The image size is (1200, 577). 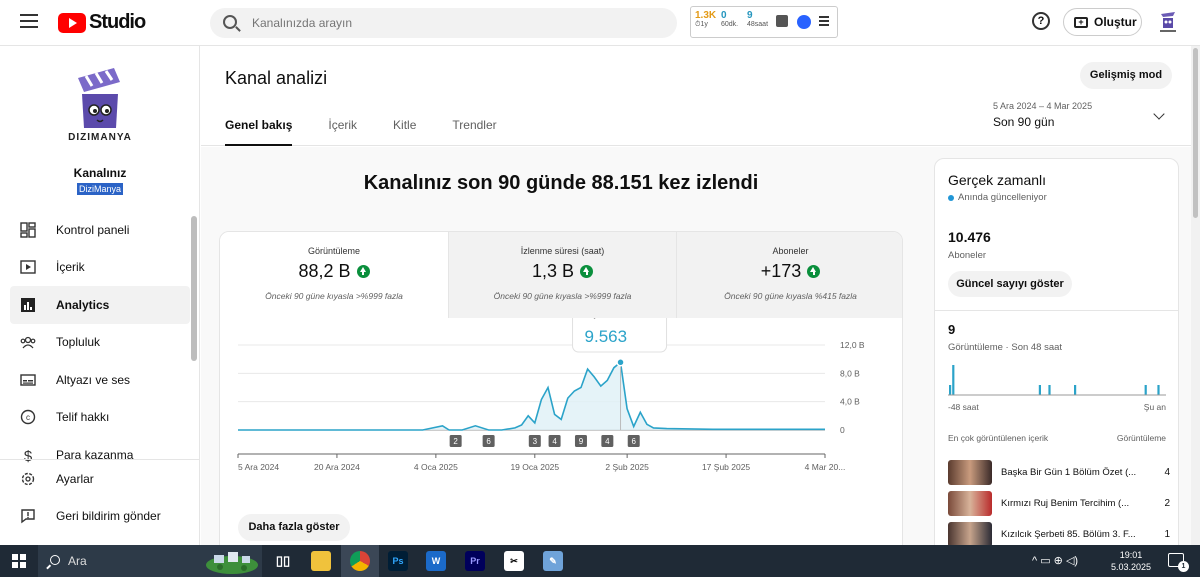 I want to click on extension-menu-icon, so click(x=824, y=22).